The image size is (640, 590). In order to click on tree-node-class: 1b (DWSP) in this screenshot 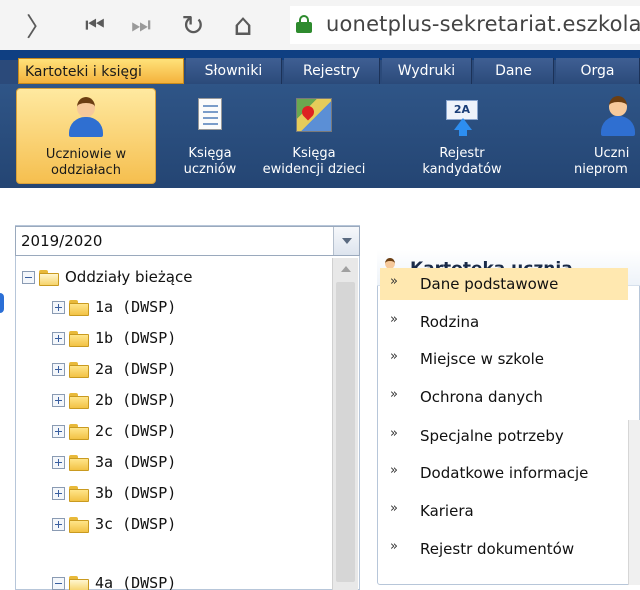, I will do `click(187, 340)`.